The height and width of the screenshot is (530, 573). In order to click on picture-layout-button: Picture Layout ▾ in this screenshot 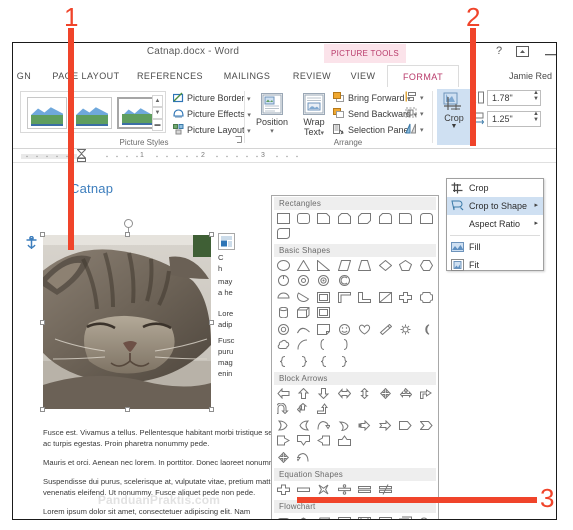, I will do `click(212, 129)`.